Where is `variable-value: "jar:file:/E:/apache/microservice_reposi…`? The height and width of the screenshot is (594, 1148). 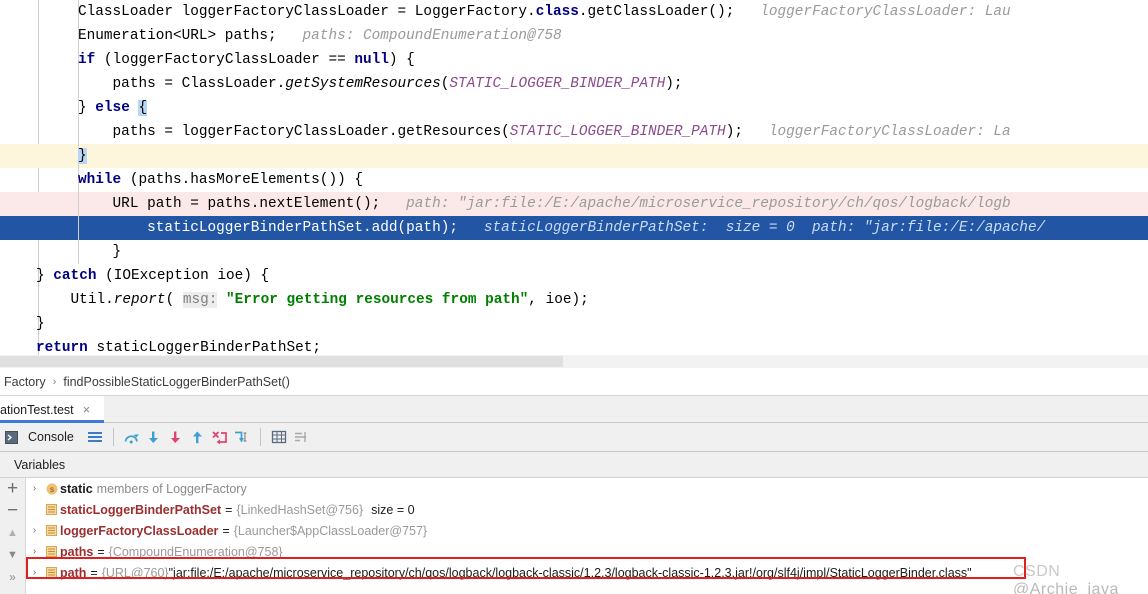
variable-value: "jar:file:/E:/apache/microservice_reposi… is located at coordinates (570, 572).